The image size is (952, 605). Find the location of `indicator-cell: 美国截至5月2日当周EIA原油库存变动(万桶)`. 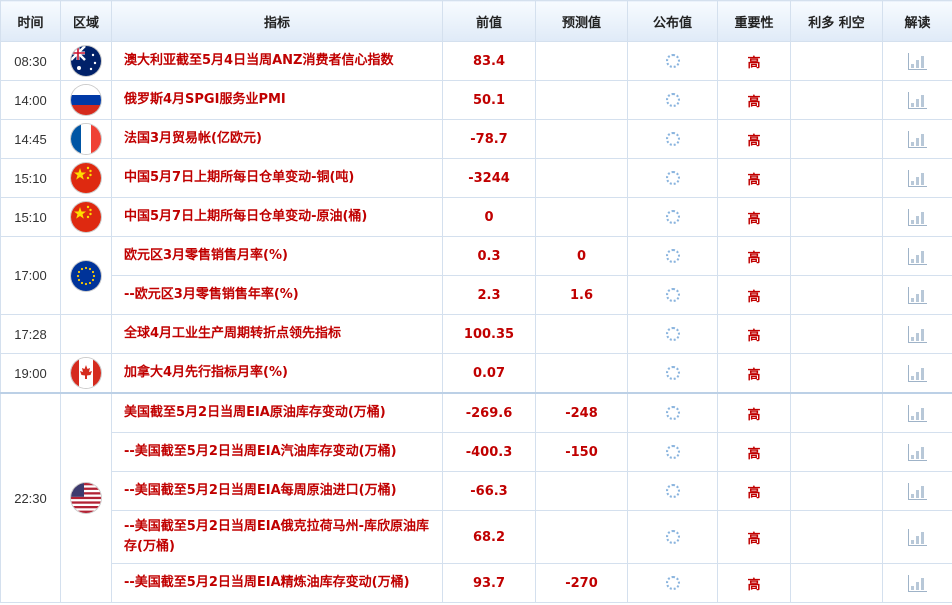

indicator-cell: 美国截至5月2日当周EIA原油库存变动(万桶) is located at coordinates (277, 412).